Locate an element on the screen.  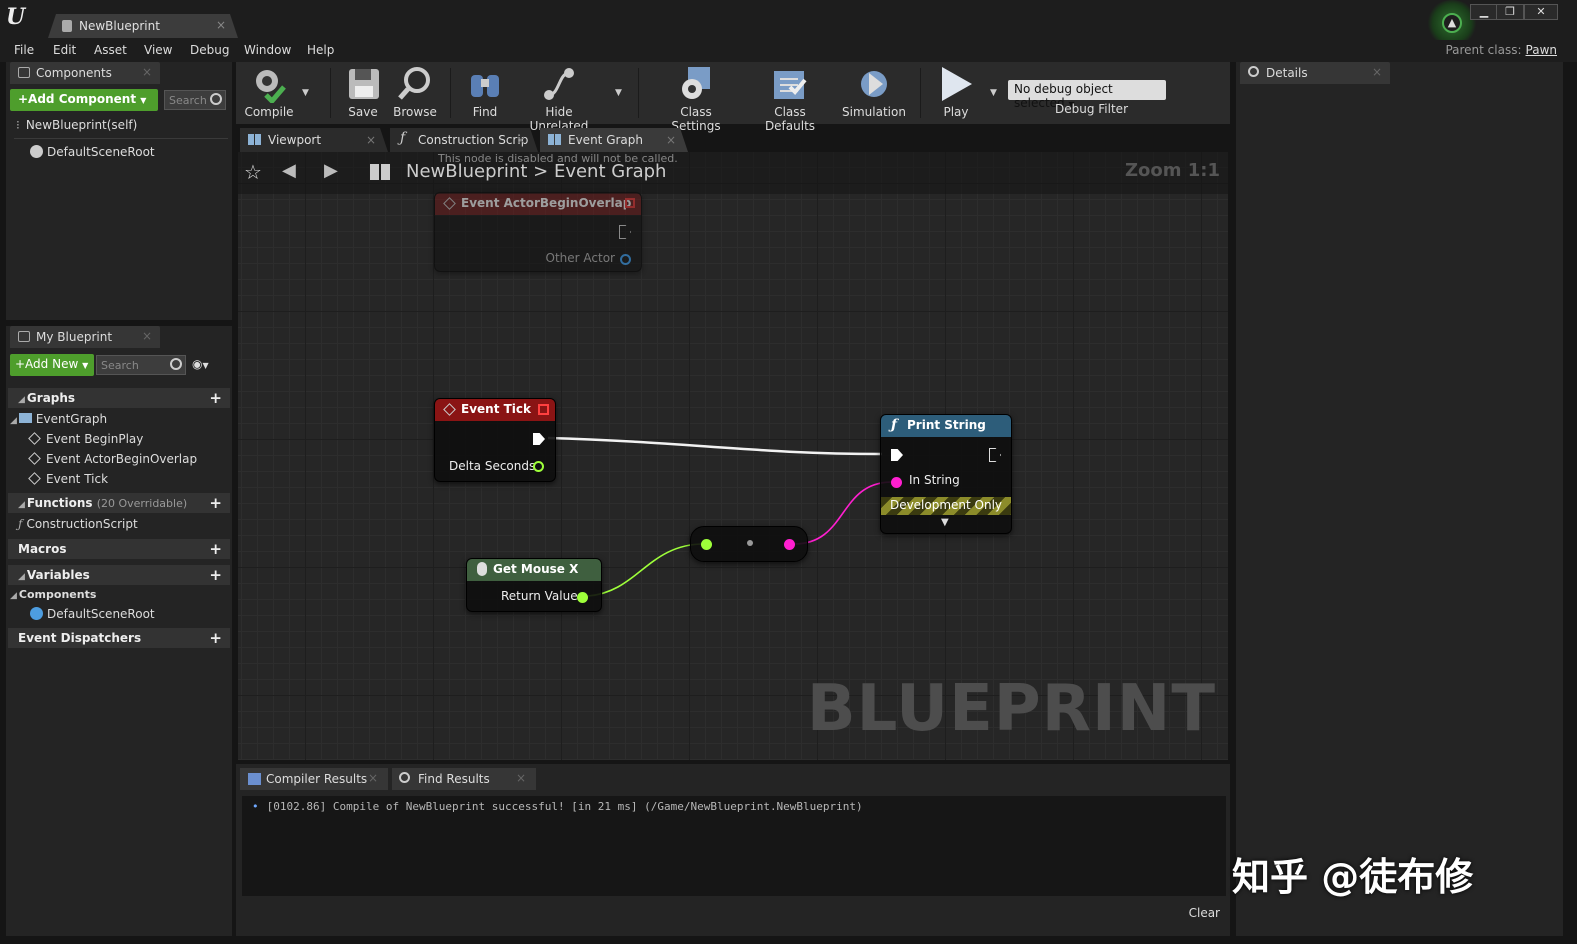
tab-viewport: Viewport × is located at coordinates (314, 140).